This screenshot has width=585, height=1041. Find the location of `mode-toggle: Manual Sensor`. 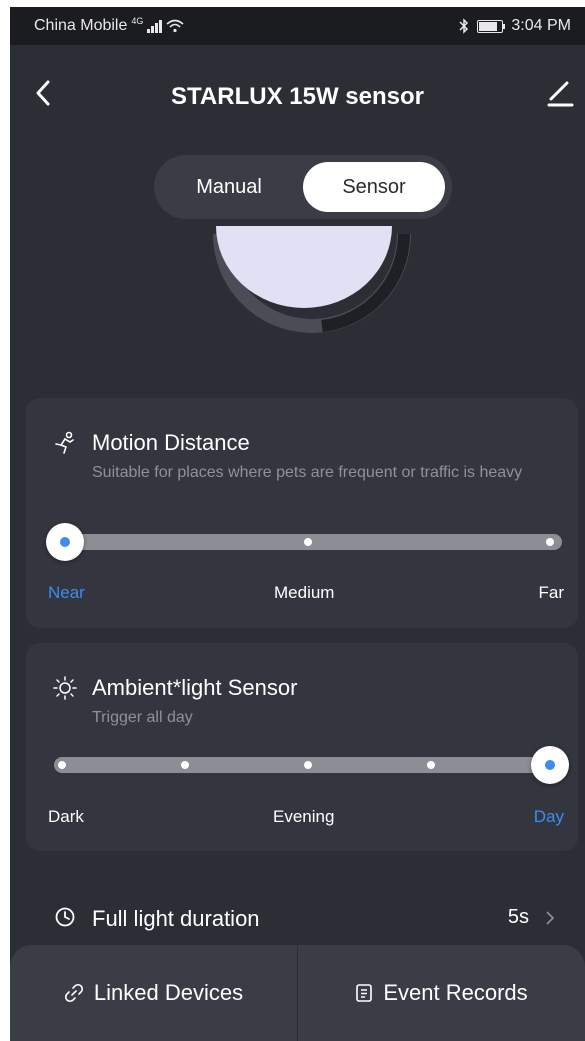

mode-toggle: Manual Sensor is located at coordinates (303, 187).